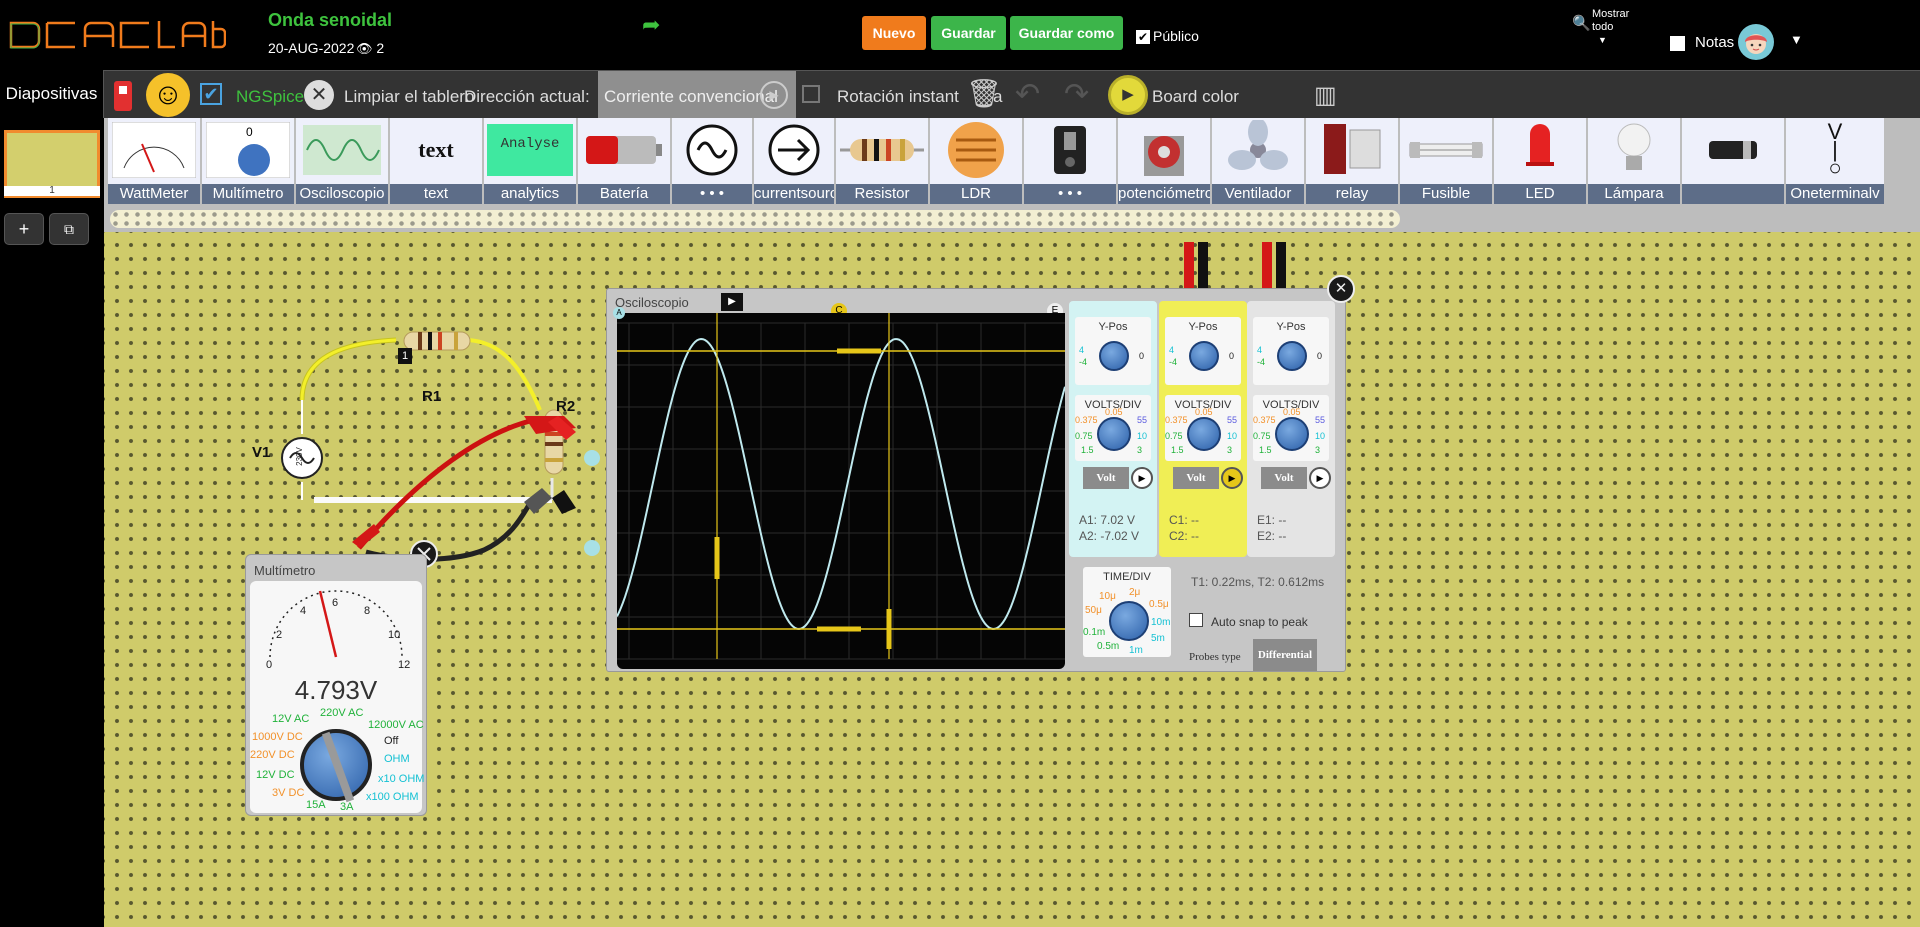 This screenshot has height=927, width=1920. Describe the element at coordinates (52, 94) in the screenshot. I see `slides-tab: Diapositivas` at that location.